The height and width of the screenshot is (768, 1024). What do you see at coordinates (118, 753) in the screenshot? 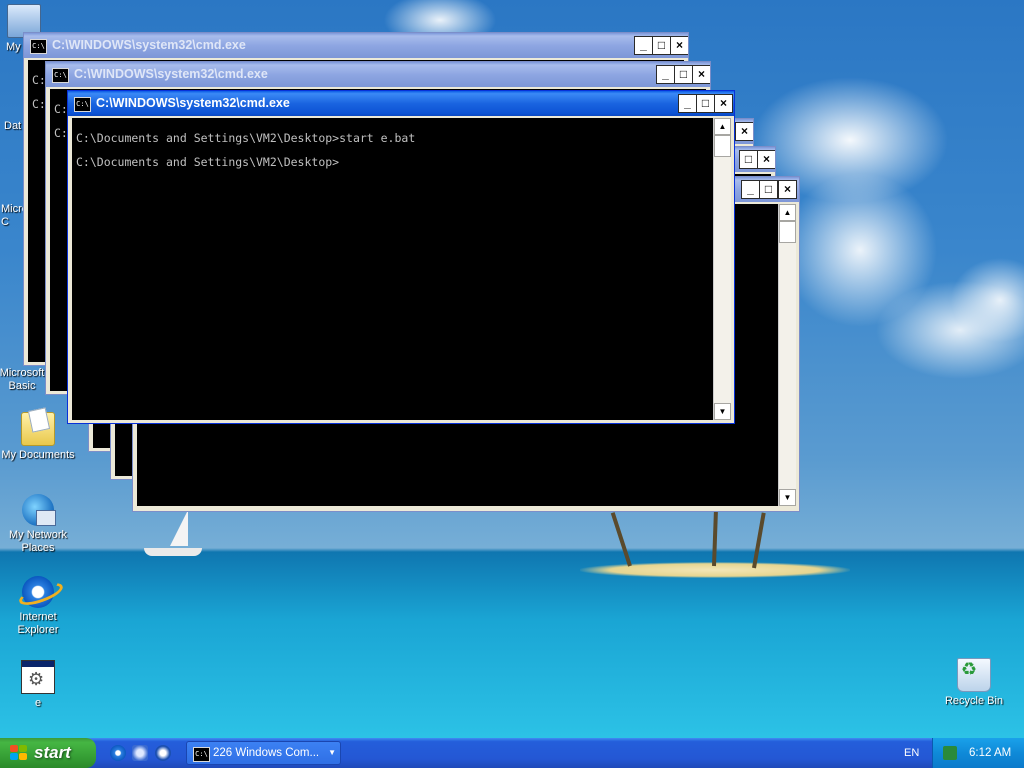
I see `quick-launch-ie-icon` at bounding box center [118, 753].